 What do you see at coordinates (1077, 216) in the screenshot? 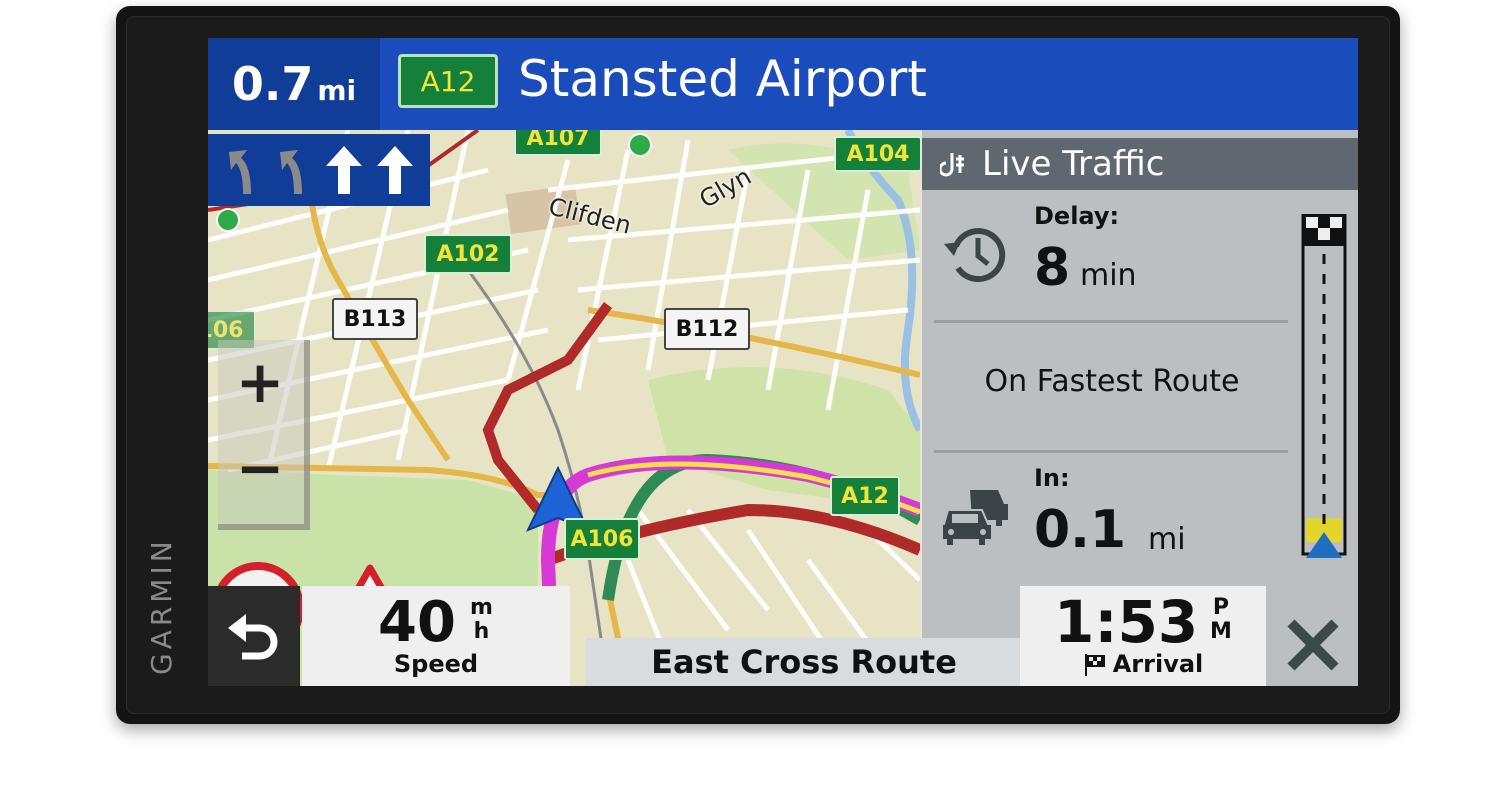
I see `delay-label: Delay:` at bounding box center [1077, 216].